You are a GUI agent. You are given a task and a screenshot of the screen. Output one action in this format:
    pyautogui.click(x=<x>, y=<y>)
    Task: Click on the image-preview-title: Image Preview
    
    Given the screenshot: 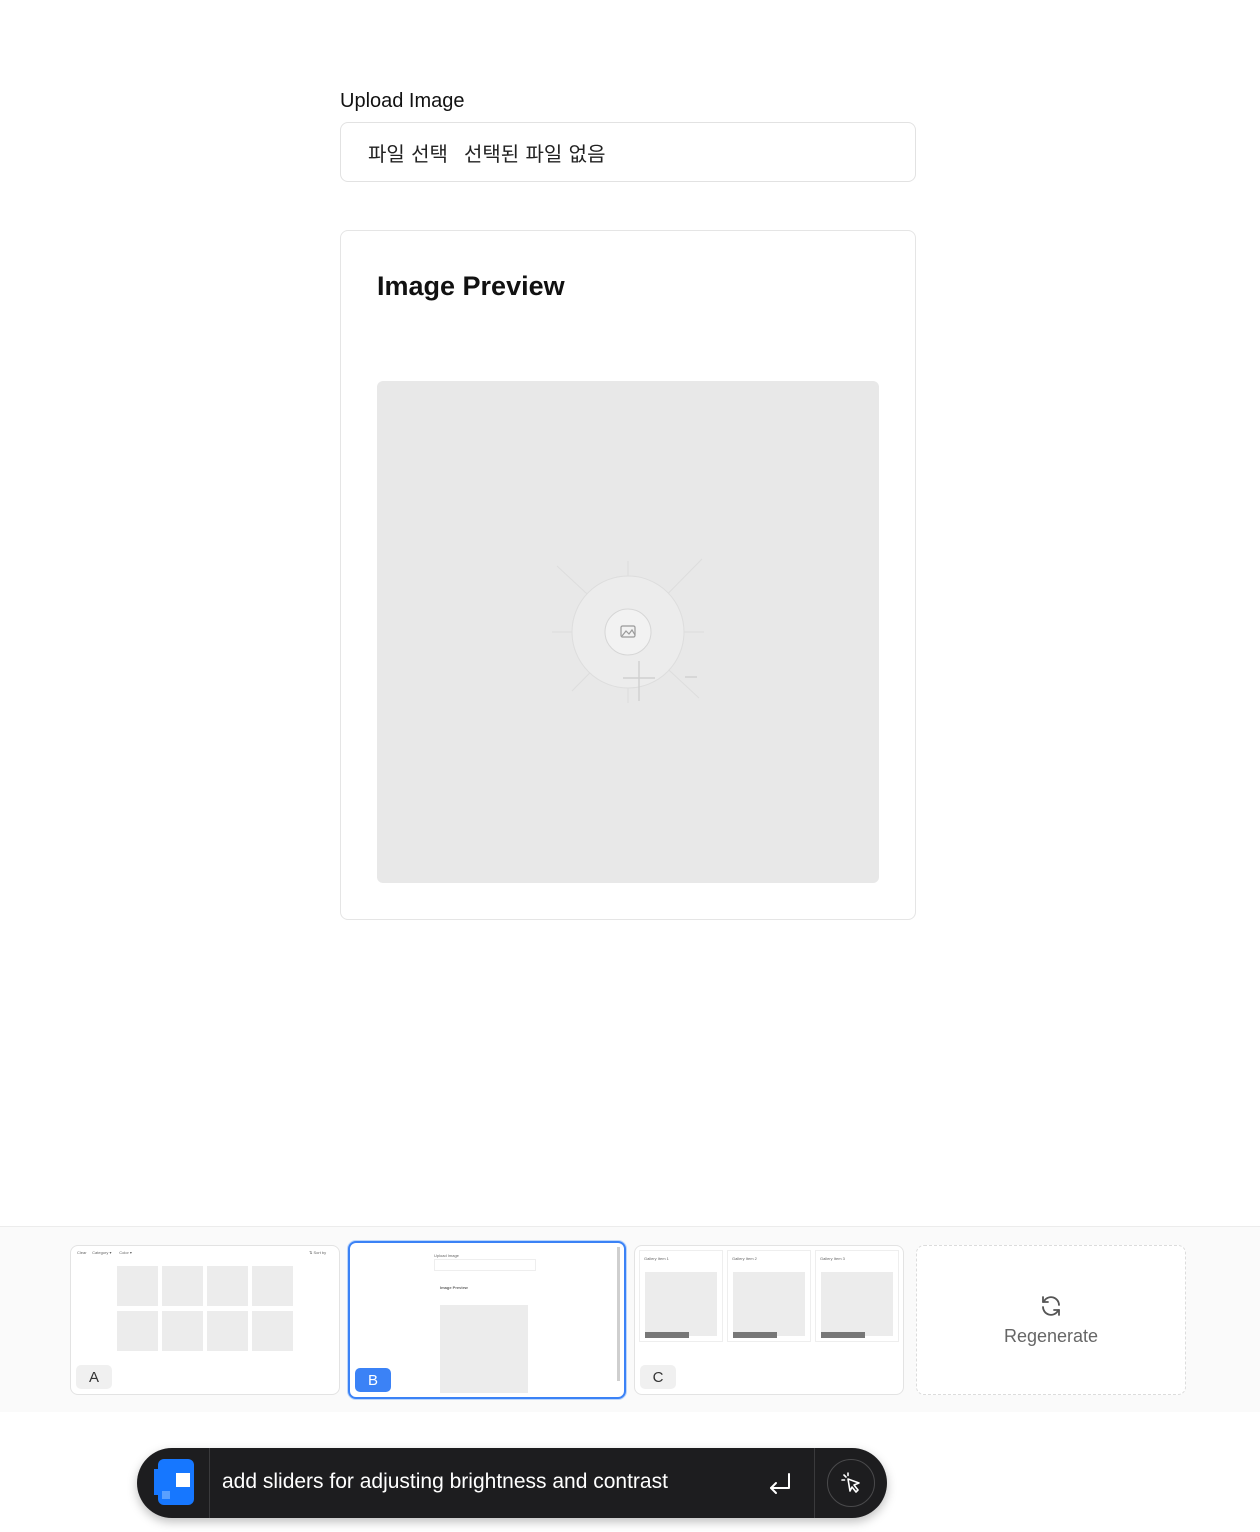 What is the action you would take?
    pyautogui.click(x=471, y=286)
    